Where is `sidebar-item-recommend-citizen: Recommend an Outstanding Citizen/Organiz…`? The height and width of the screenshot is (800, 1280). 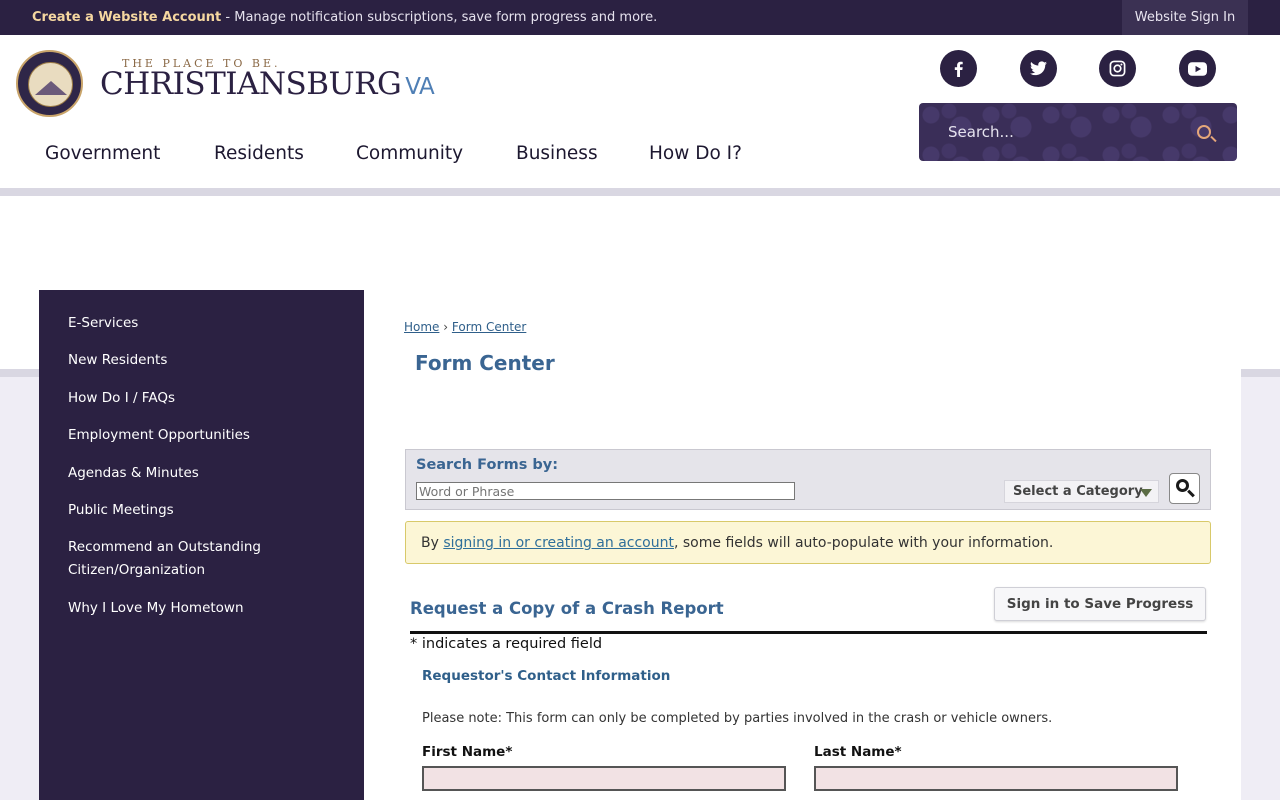
sidebar-item-recommend-citizen: Recommend an Outstanding Citizen/Organiz… is located at coordinates (168, 559).